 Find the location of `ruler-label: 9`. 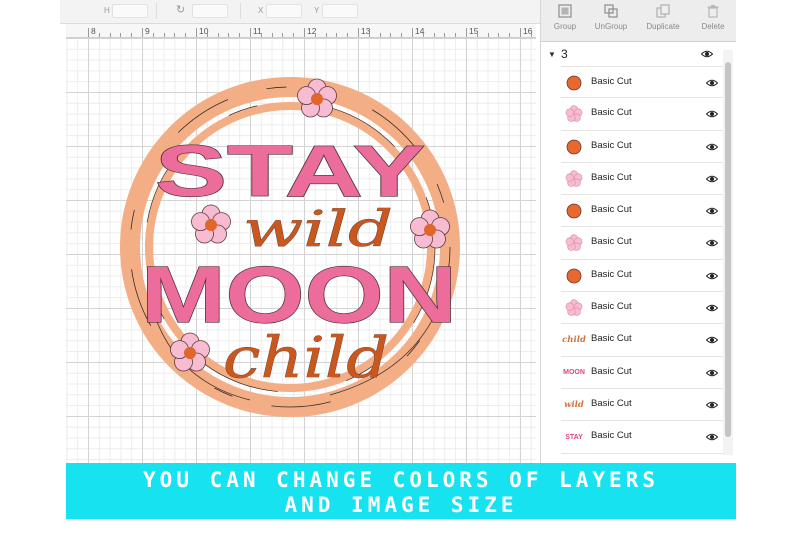

ruler-label: 9 is located at coordinates (147, 31).